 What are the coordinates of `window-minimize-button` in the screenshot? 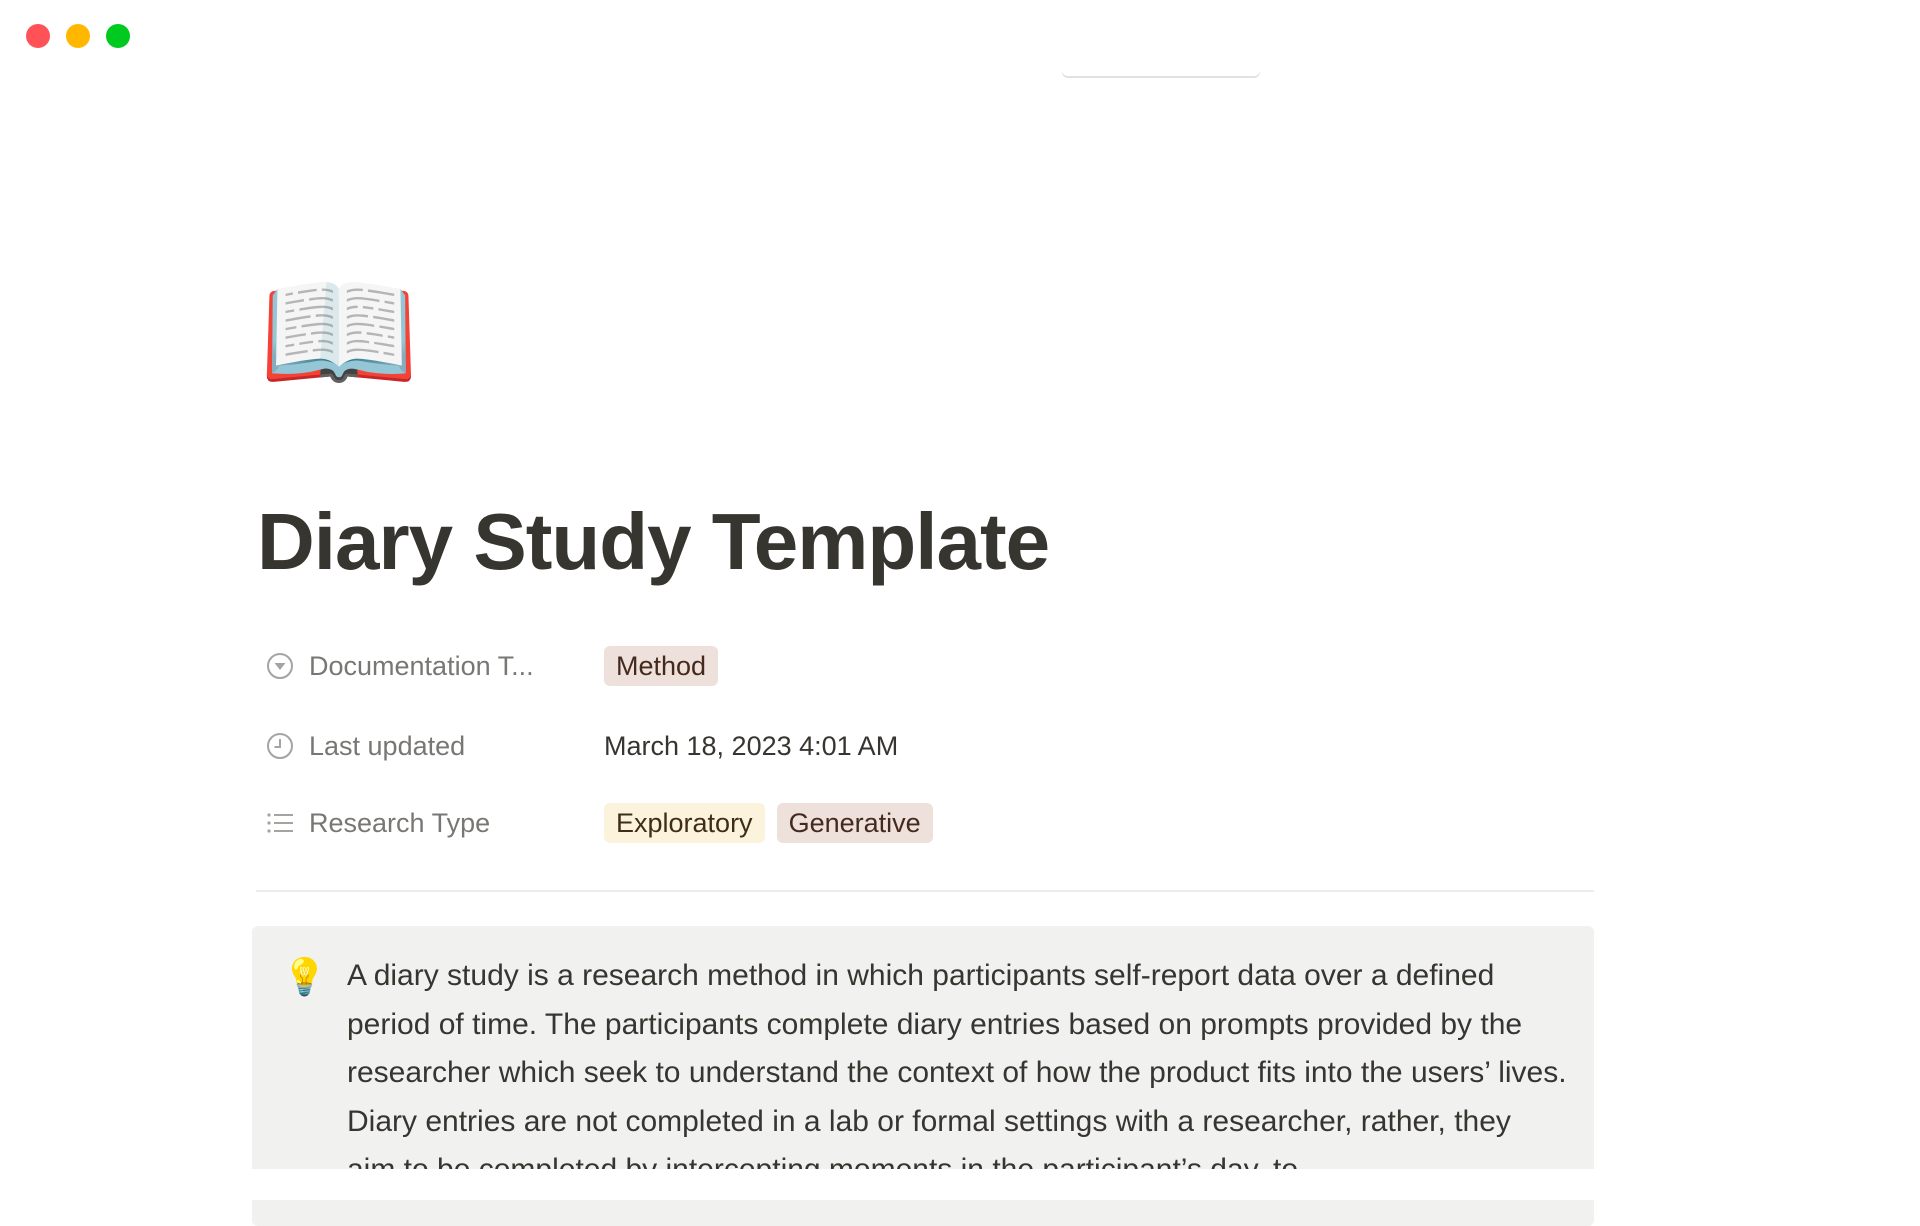 It's located at (78, 36).